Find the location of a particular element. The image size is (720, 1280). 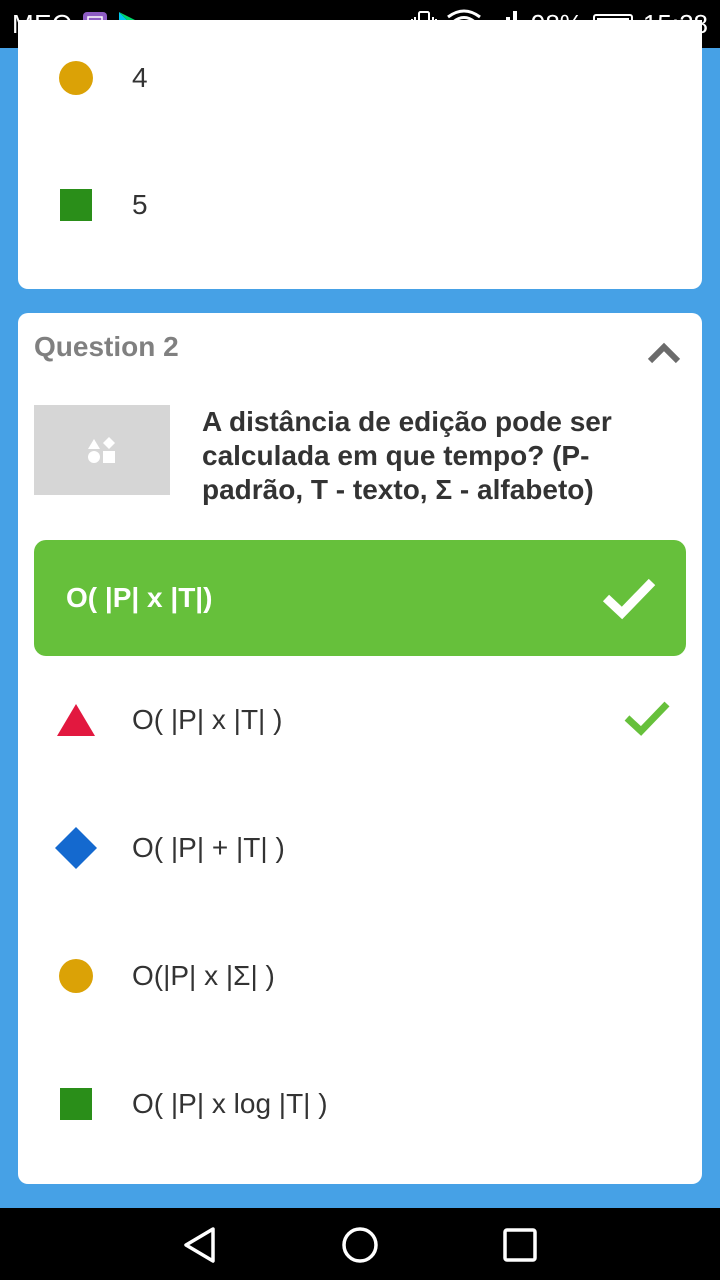

option-label: O( |P| x |T| ) is located at coordinates (207, 719).